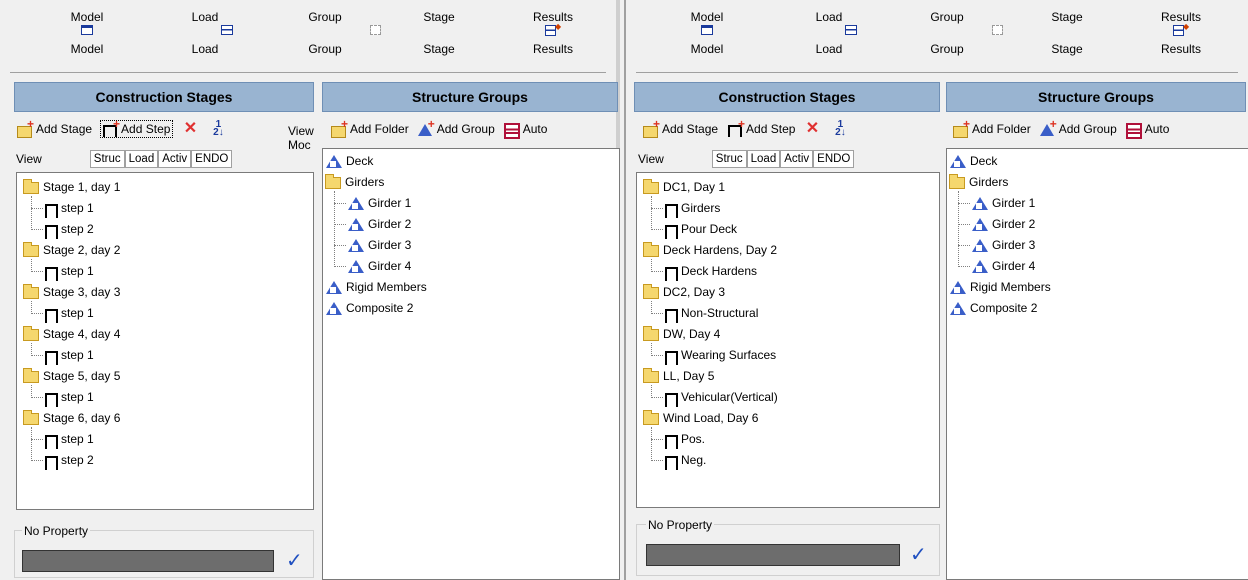 The width and height of the screenshot is (1248, 580). I want to click on ribbon-stage: Stage Stage, so click(439, 33).